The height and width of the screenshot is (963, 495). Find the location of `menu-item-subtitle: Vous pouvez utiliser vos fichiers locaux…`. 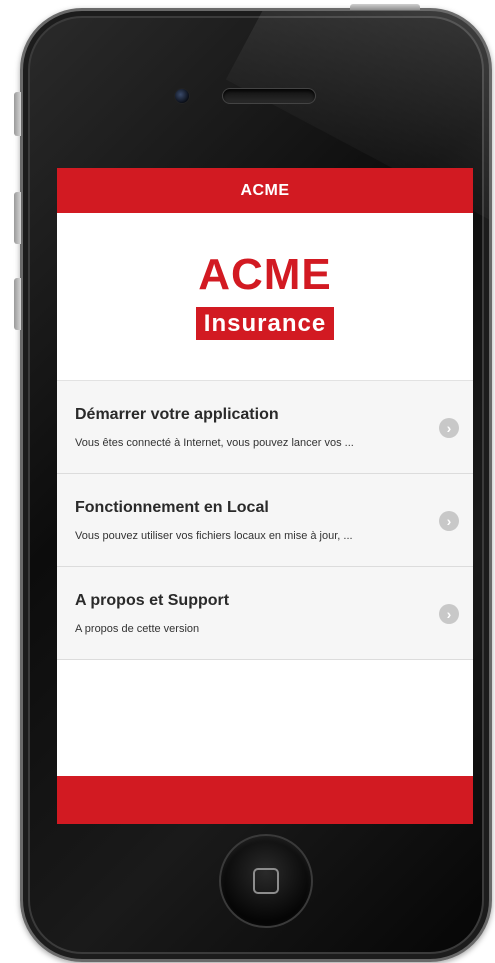

menu-item-subtitle: Vous pouvez utiliser vos fichiers locaux… is located at coordinates (214, 536).